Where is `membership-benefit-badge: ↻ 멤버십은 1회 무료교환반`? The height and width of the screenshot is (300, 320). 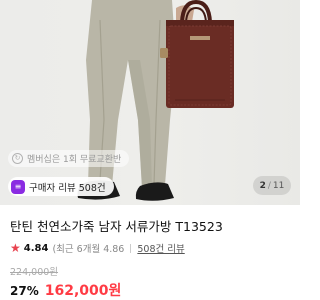 membership-benefit-badge: ↻ 멤버십은 1회 무료교환반 is located at coordinates (69, 158).